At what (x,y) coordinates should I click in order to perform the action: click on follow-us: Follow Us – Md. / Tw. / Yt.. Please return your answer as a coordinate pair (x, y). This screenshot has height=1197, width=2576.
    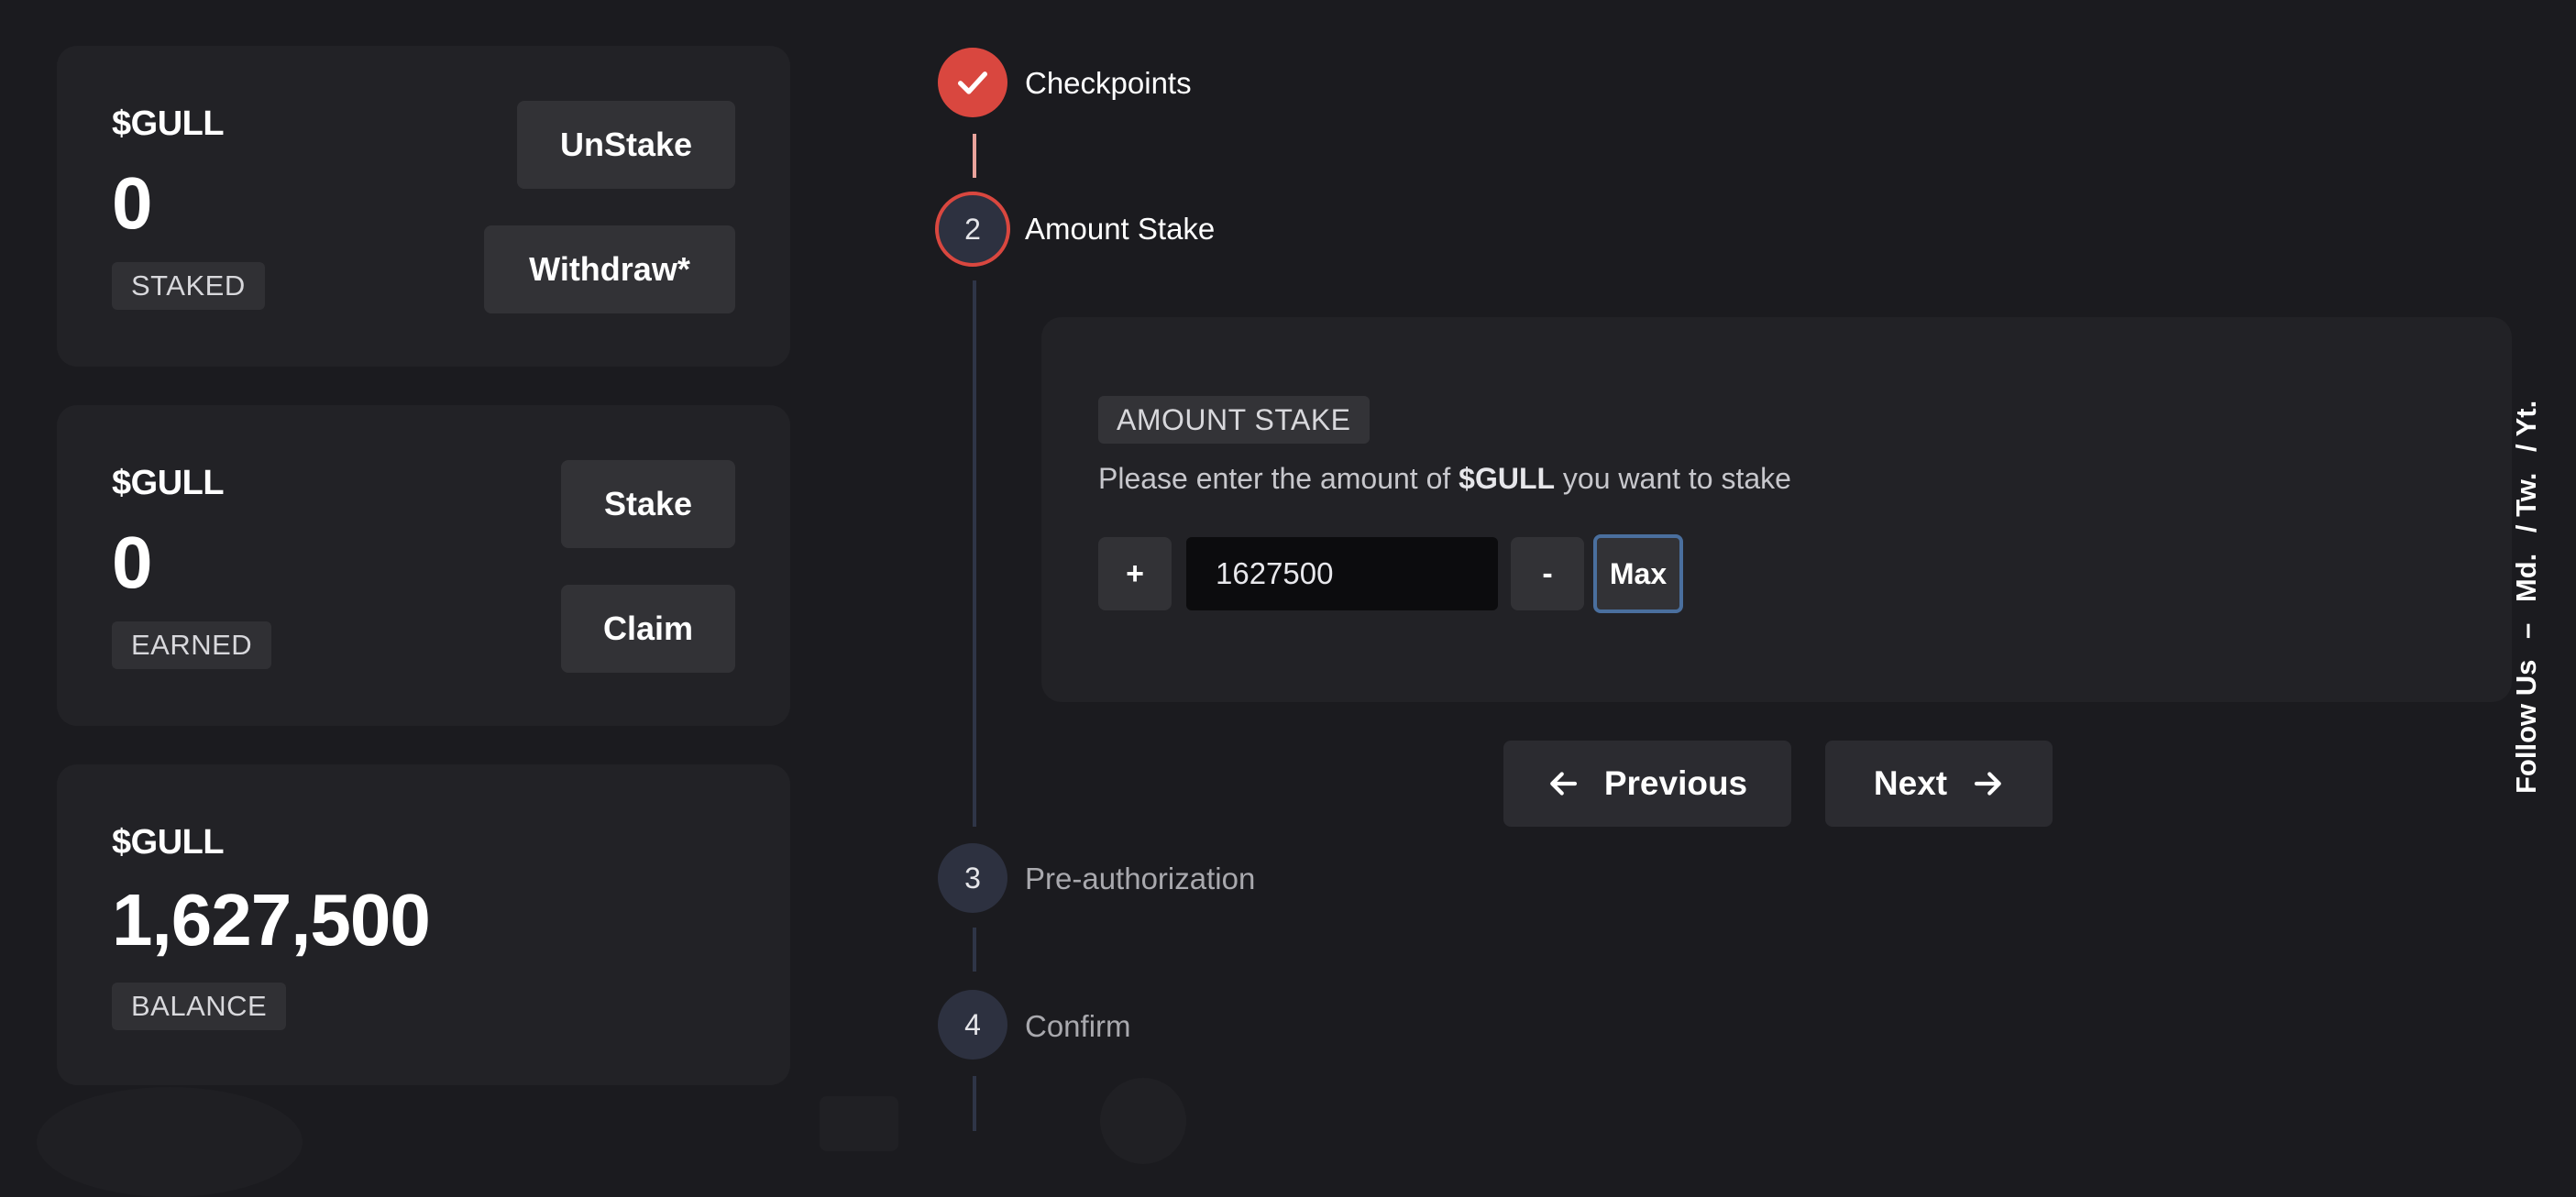
    Looking at the image, I should click on (2526, 591).